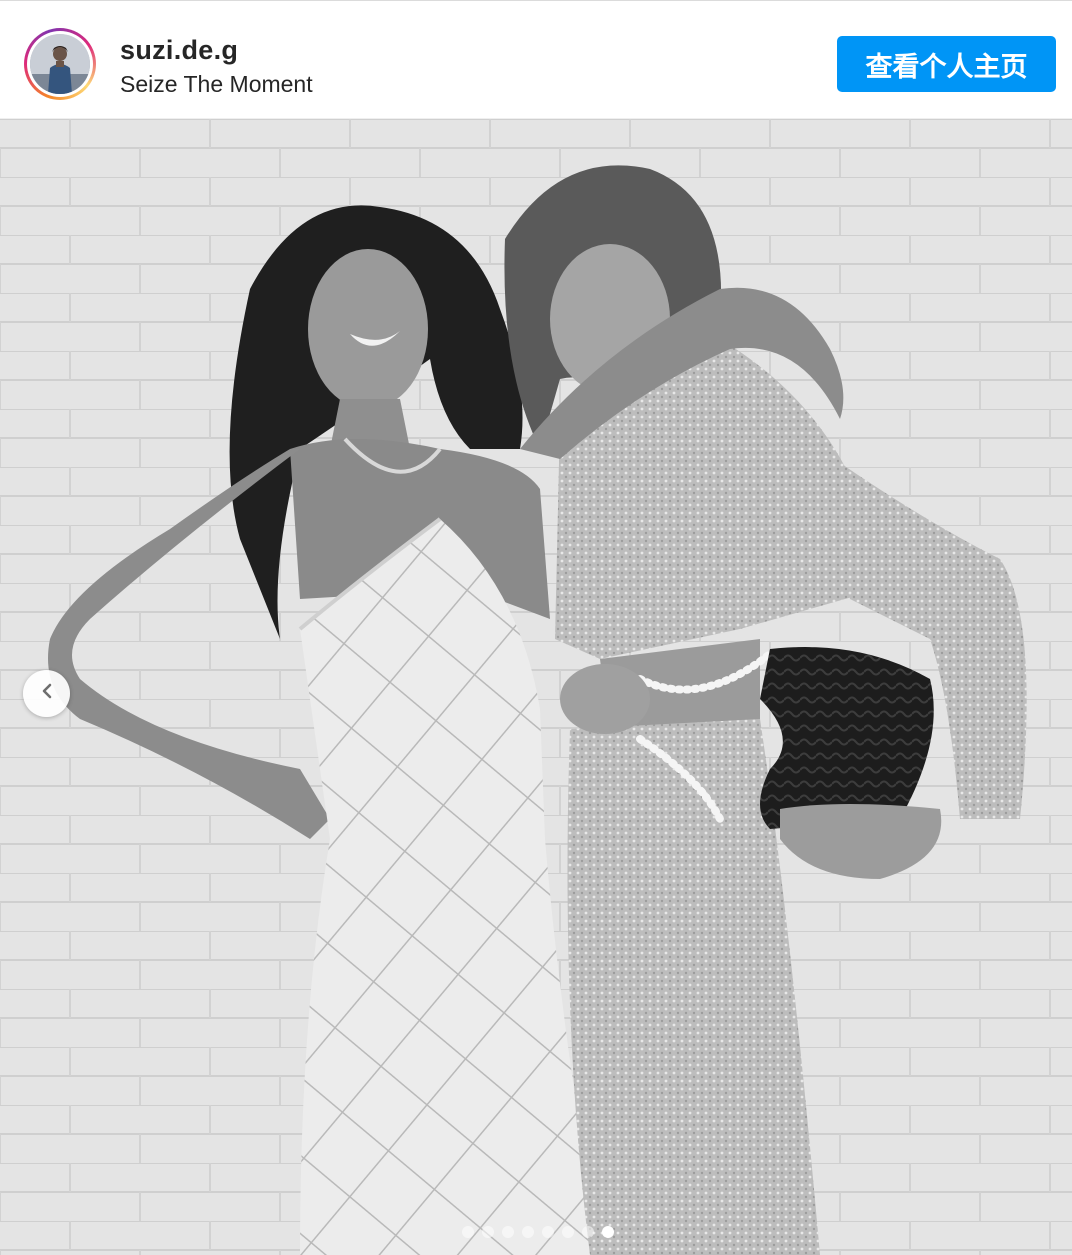 Image resolution: width=1072 pixels, height=1255 pixels. Describe the element at coordinates (538, 1232) in the screenshot. I see `carousel-indicator` at that location.